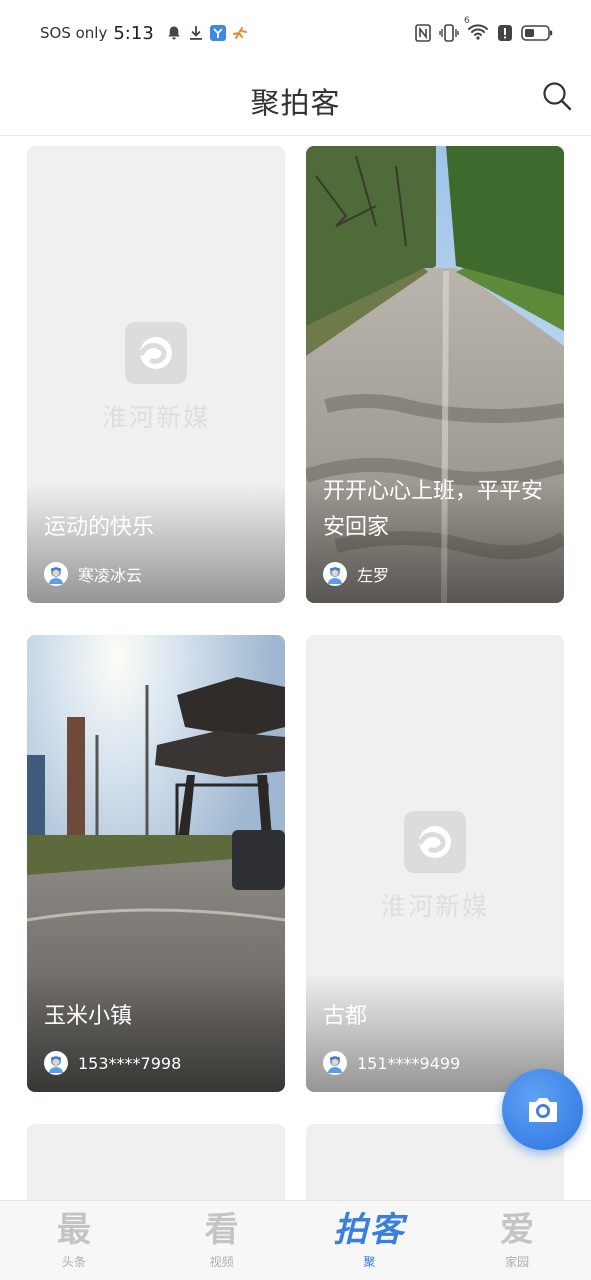  I want to click on card-author: 153****7998, so click(112, 1063).